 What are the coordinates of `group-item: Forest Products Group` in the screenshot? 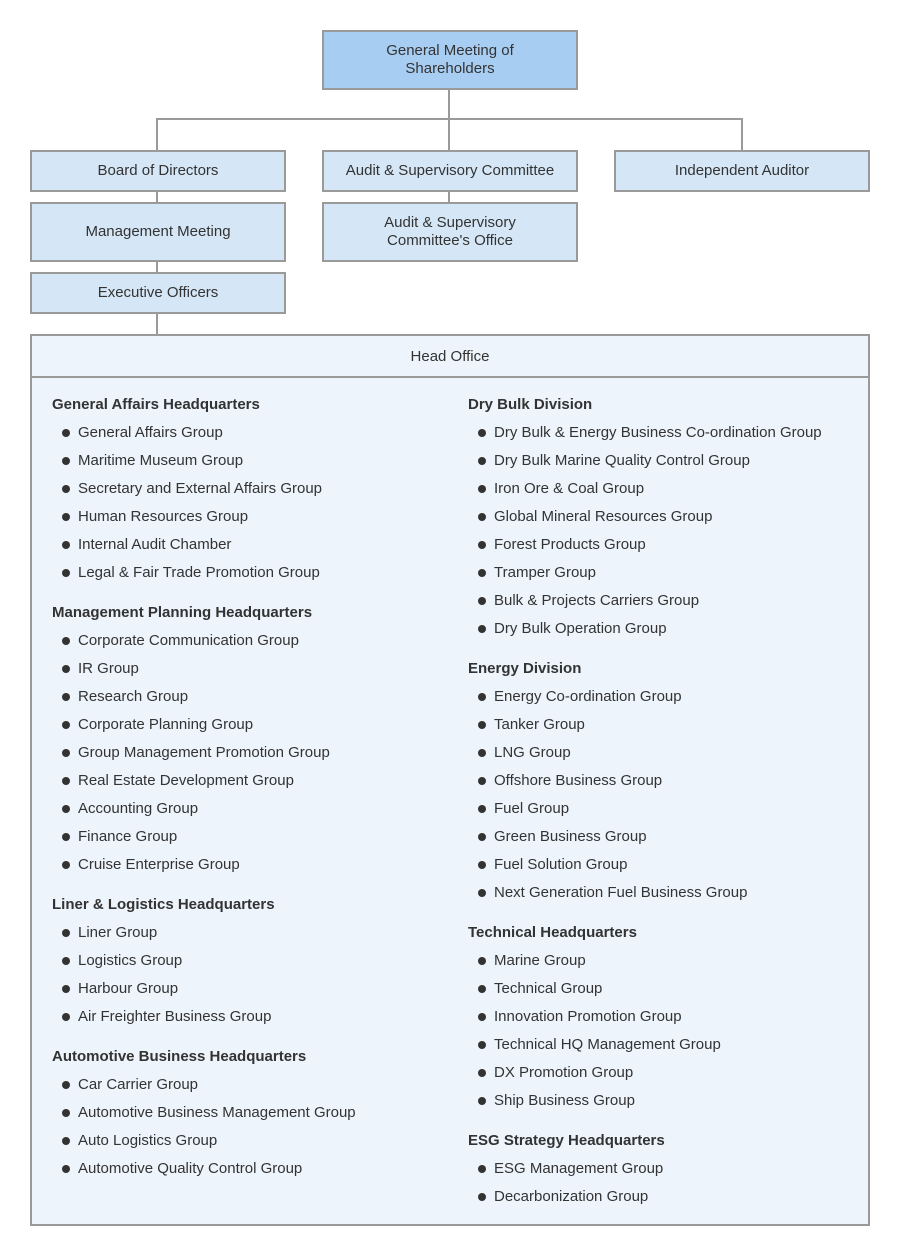 It's located at (645, 545).